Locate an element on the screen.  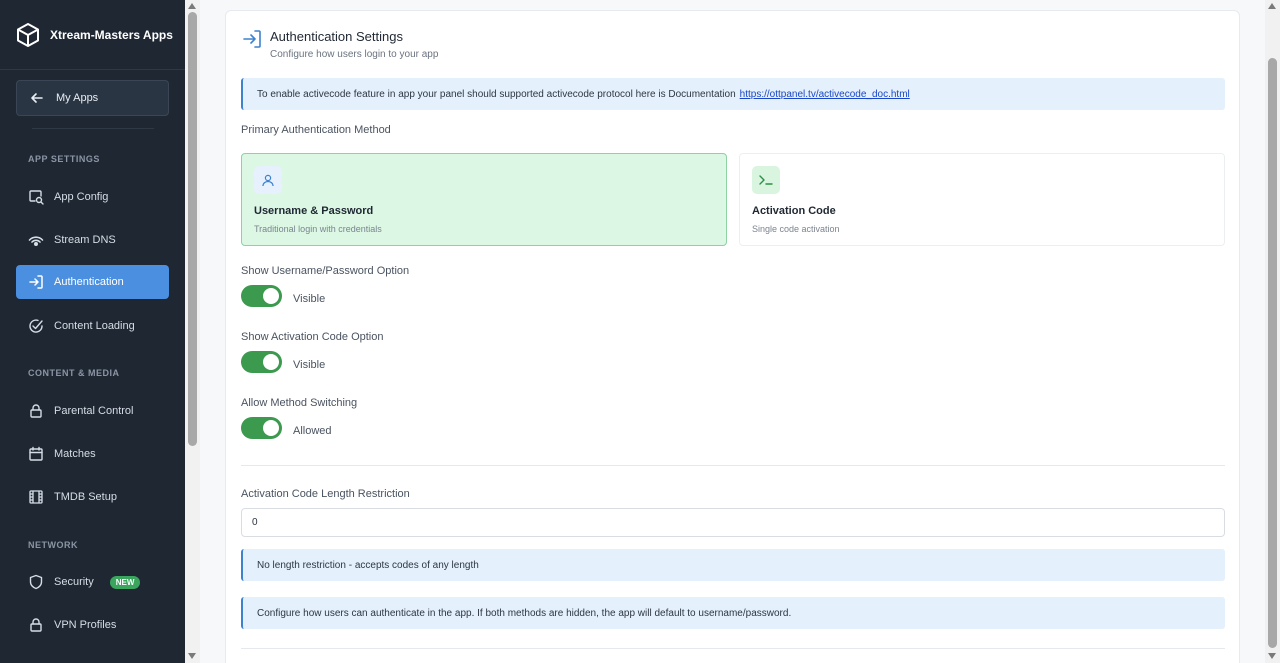
sidebar-item-label: App Config is located at coordinates (81, 197).